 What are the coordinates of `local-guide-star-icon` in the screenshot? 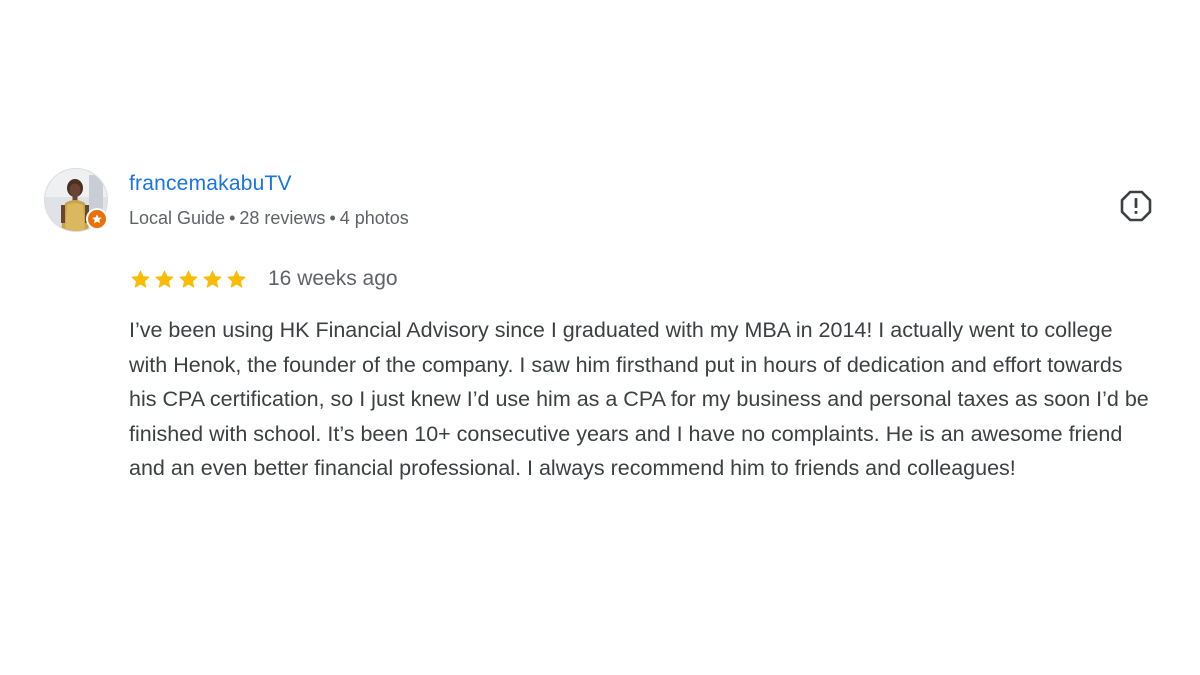 It's located at (97, 219).